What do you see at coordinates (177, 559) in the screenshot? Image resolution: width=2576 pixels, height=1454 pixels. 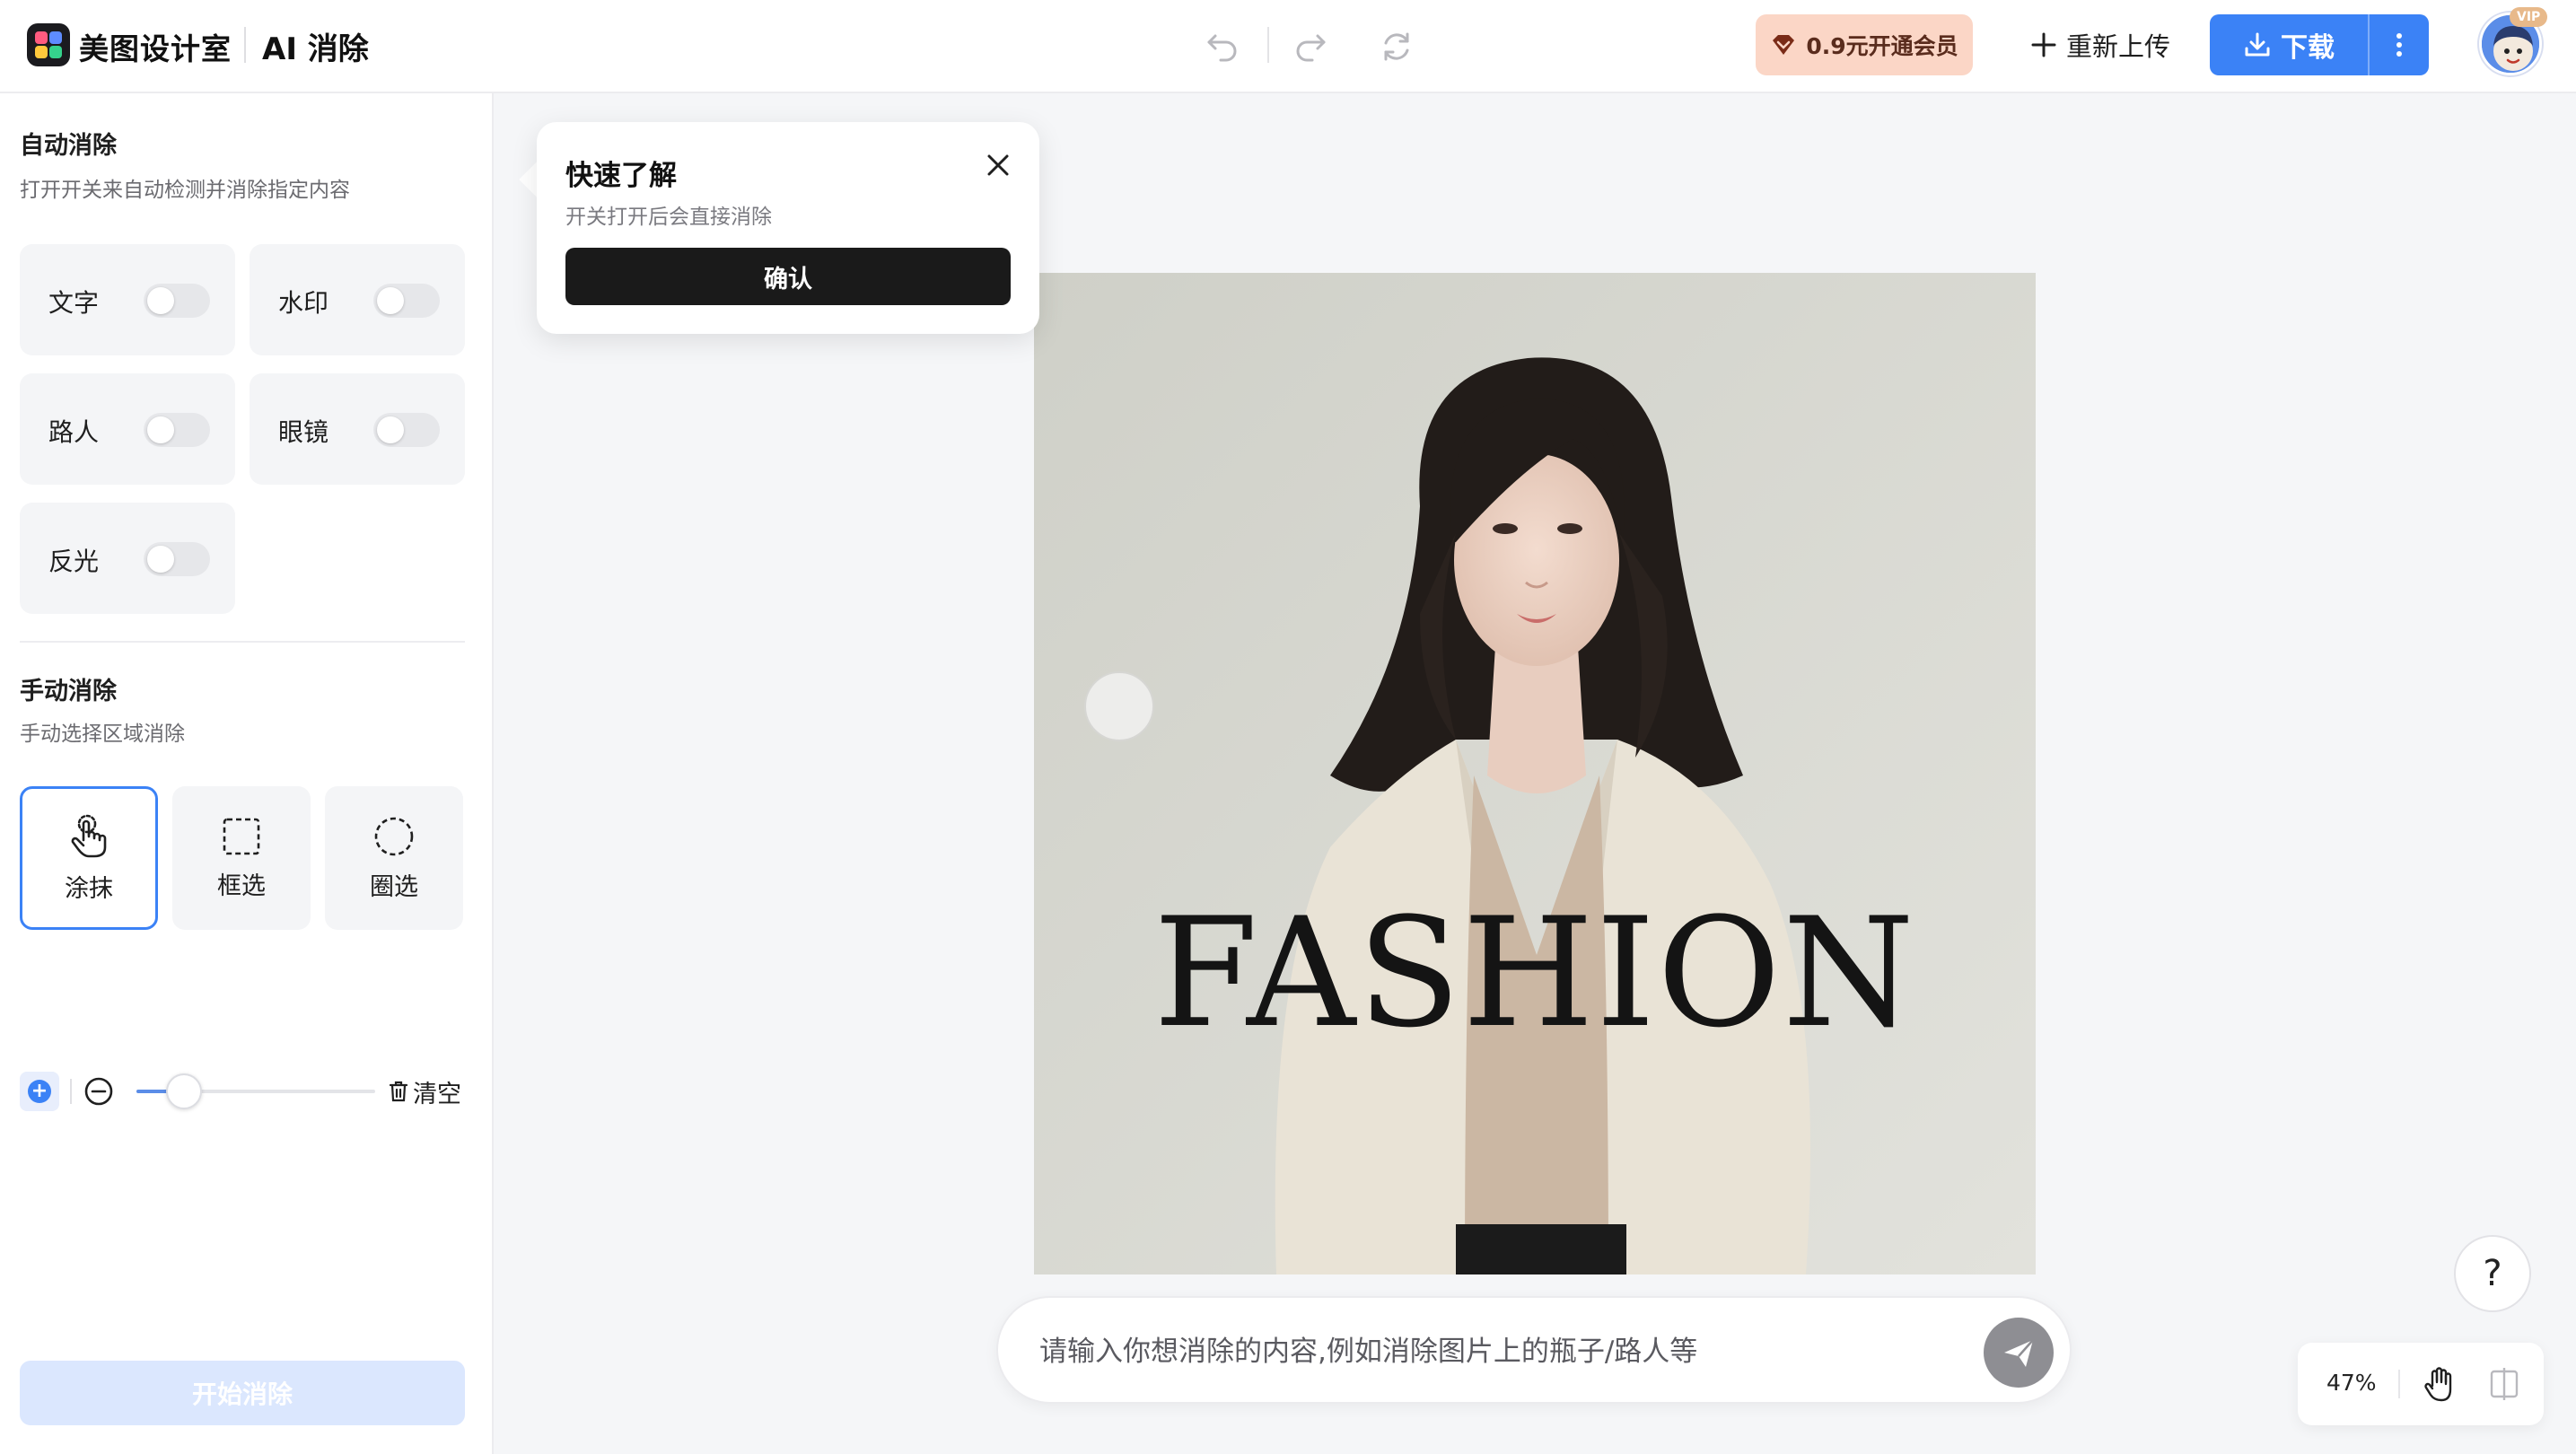 I see `reflection-toggle-switch` at bounding box center [177, 559].